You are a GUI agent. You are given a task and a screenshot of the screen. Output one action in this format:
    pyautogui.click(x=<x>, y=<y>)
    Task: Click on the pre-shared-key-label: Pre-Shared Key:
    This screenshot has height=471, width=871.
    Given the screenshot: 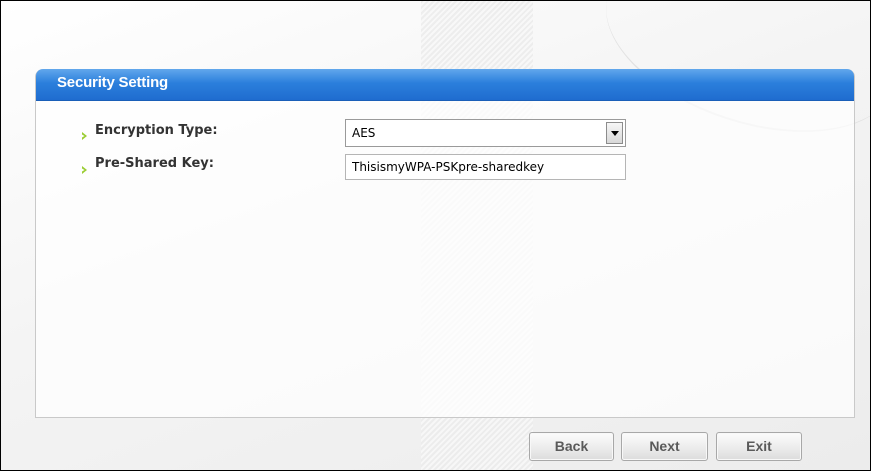 What is the action you would take?
    pyautogui.click(x=154, y=163)
    